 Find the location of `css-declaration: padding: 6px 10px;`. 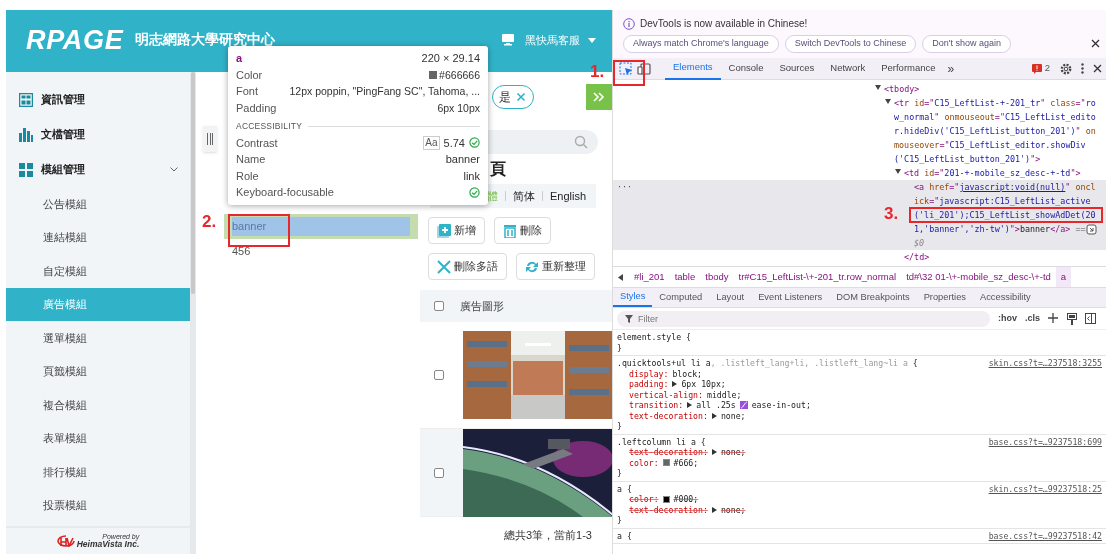

css-declaration: padding: 6px 10px; is located at coordinates (677, 384).